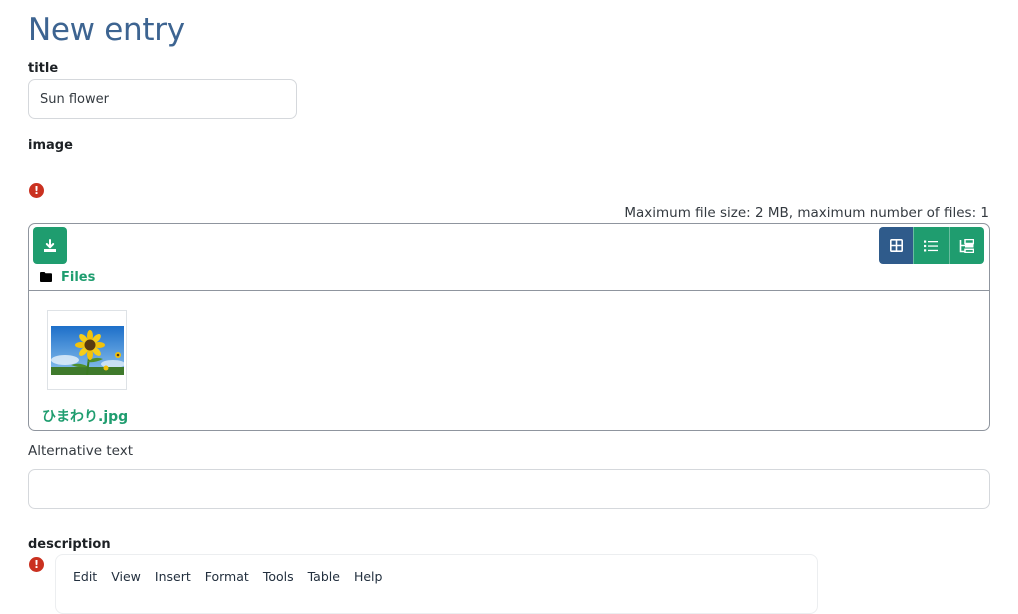 The height and width of the screenshot is (614, 1018). What do you see at coordinates (46, 277) in the screenshot?
I see `folder-icon` at bounding box center [46, 277].